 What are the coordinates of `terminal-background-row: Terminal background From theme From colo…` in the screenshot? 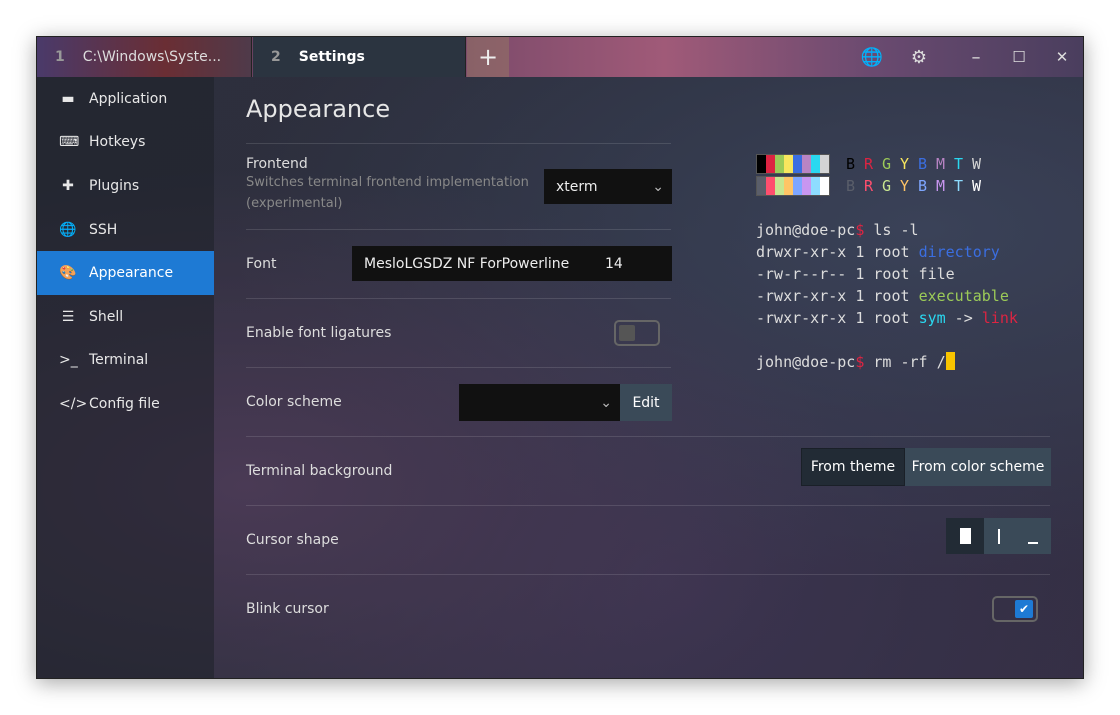 It's located at (648, 470).